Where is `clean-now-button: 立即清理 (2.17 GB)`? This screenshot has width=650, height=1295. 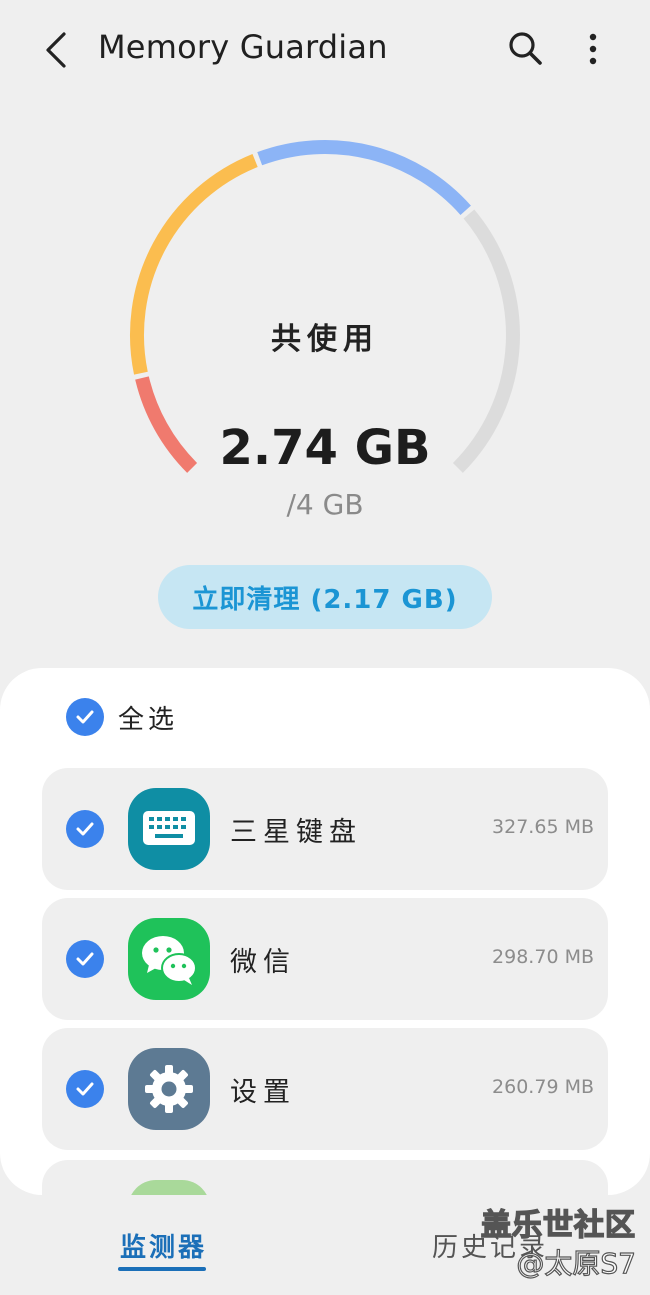 clean-now-button: 立即清理 (2.17 GB) is located at coordinates (325, 597).